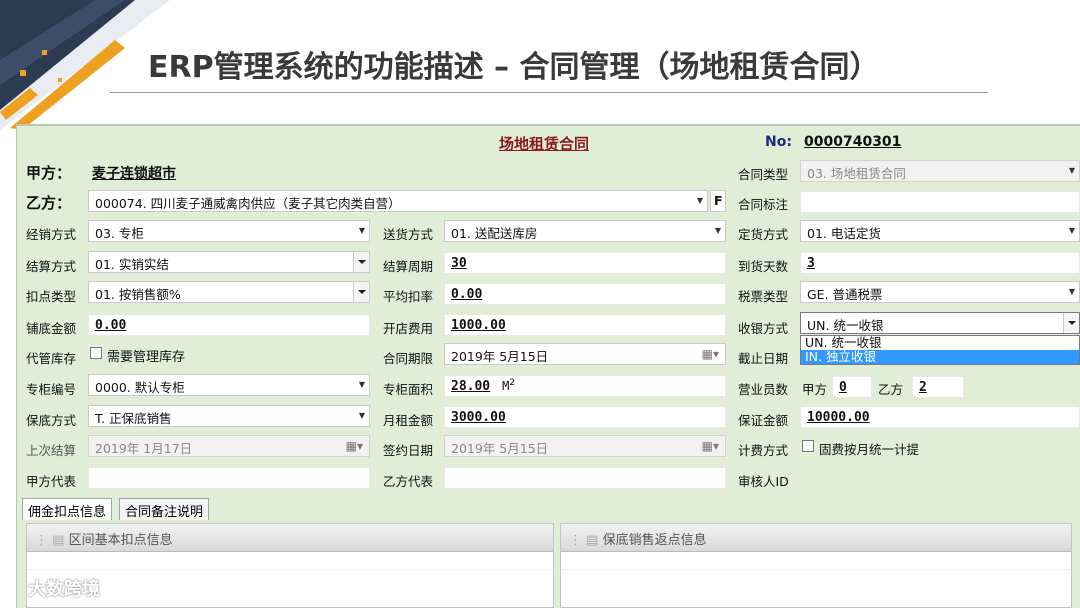 This screenshot has width=1080, height=608. I want to click on cashier-option-independent: IN. 独立收银, so click(940, 357).